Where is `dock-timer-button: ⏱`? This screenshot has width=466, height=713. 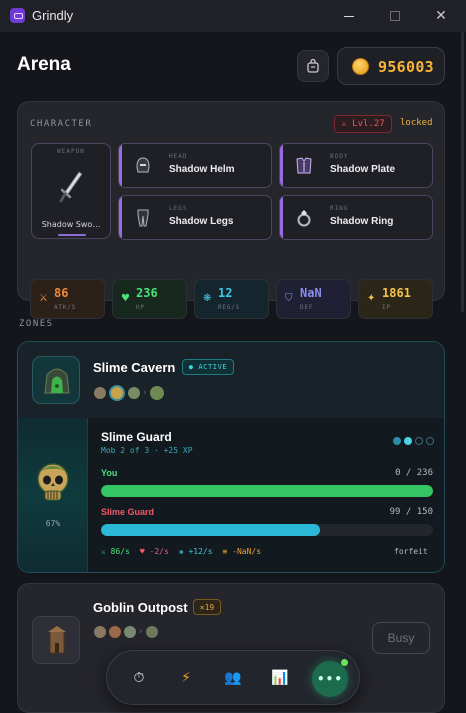 dock-timer-button: ⏱ is located at coordinates (139, 678).